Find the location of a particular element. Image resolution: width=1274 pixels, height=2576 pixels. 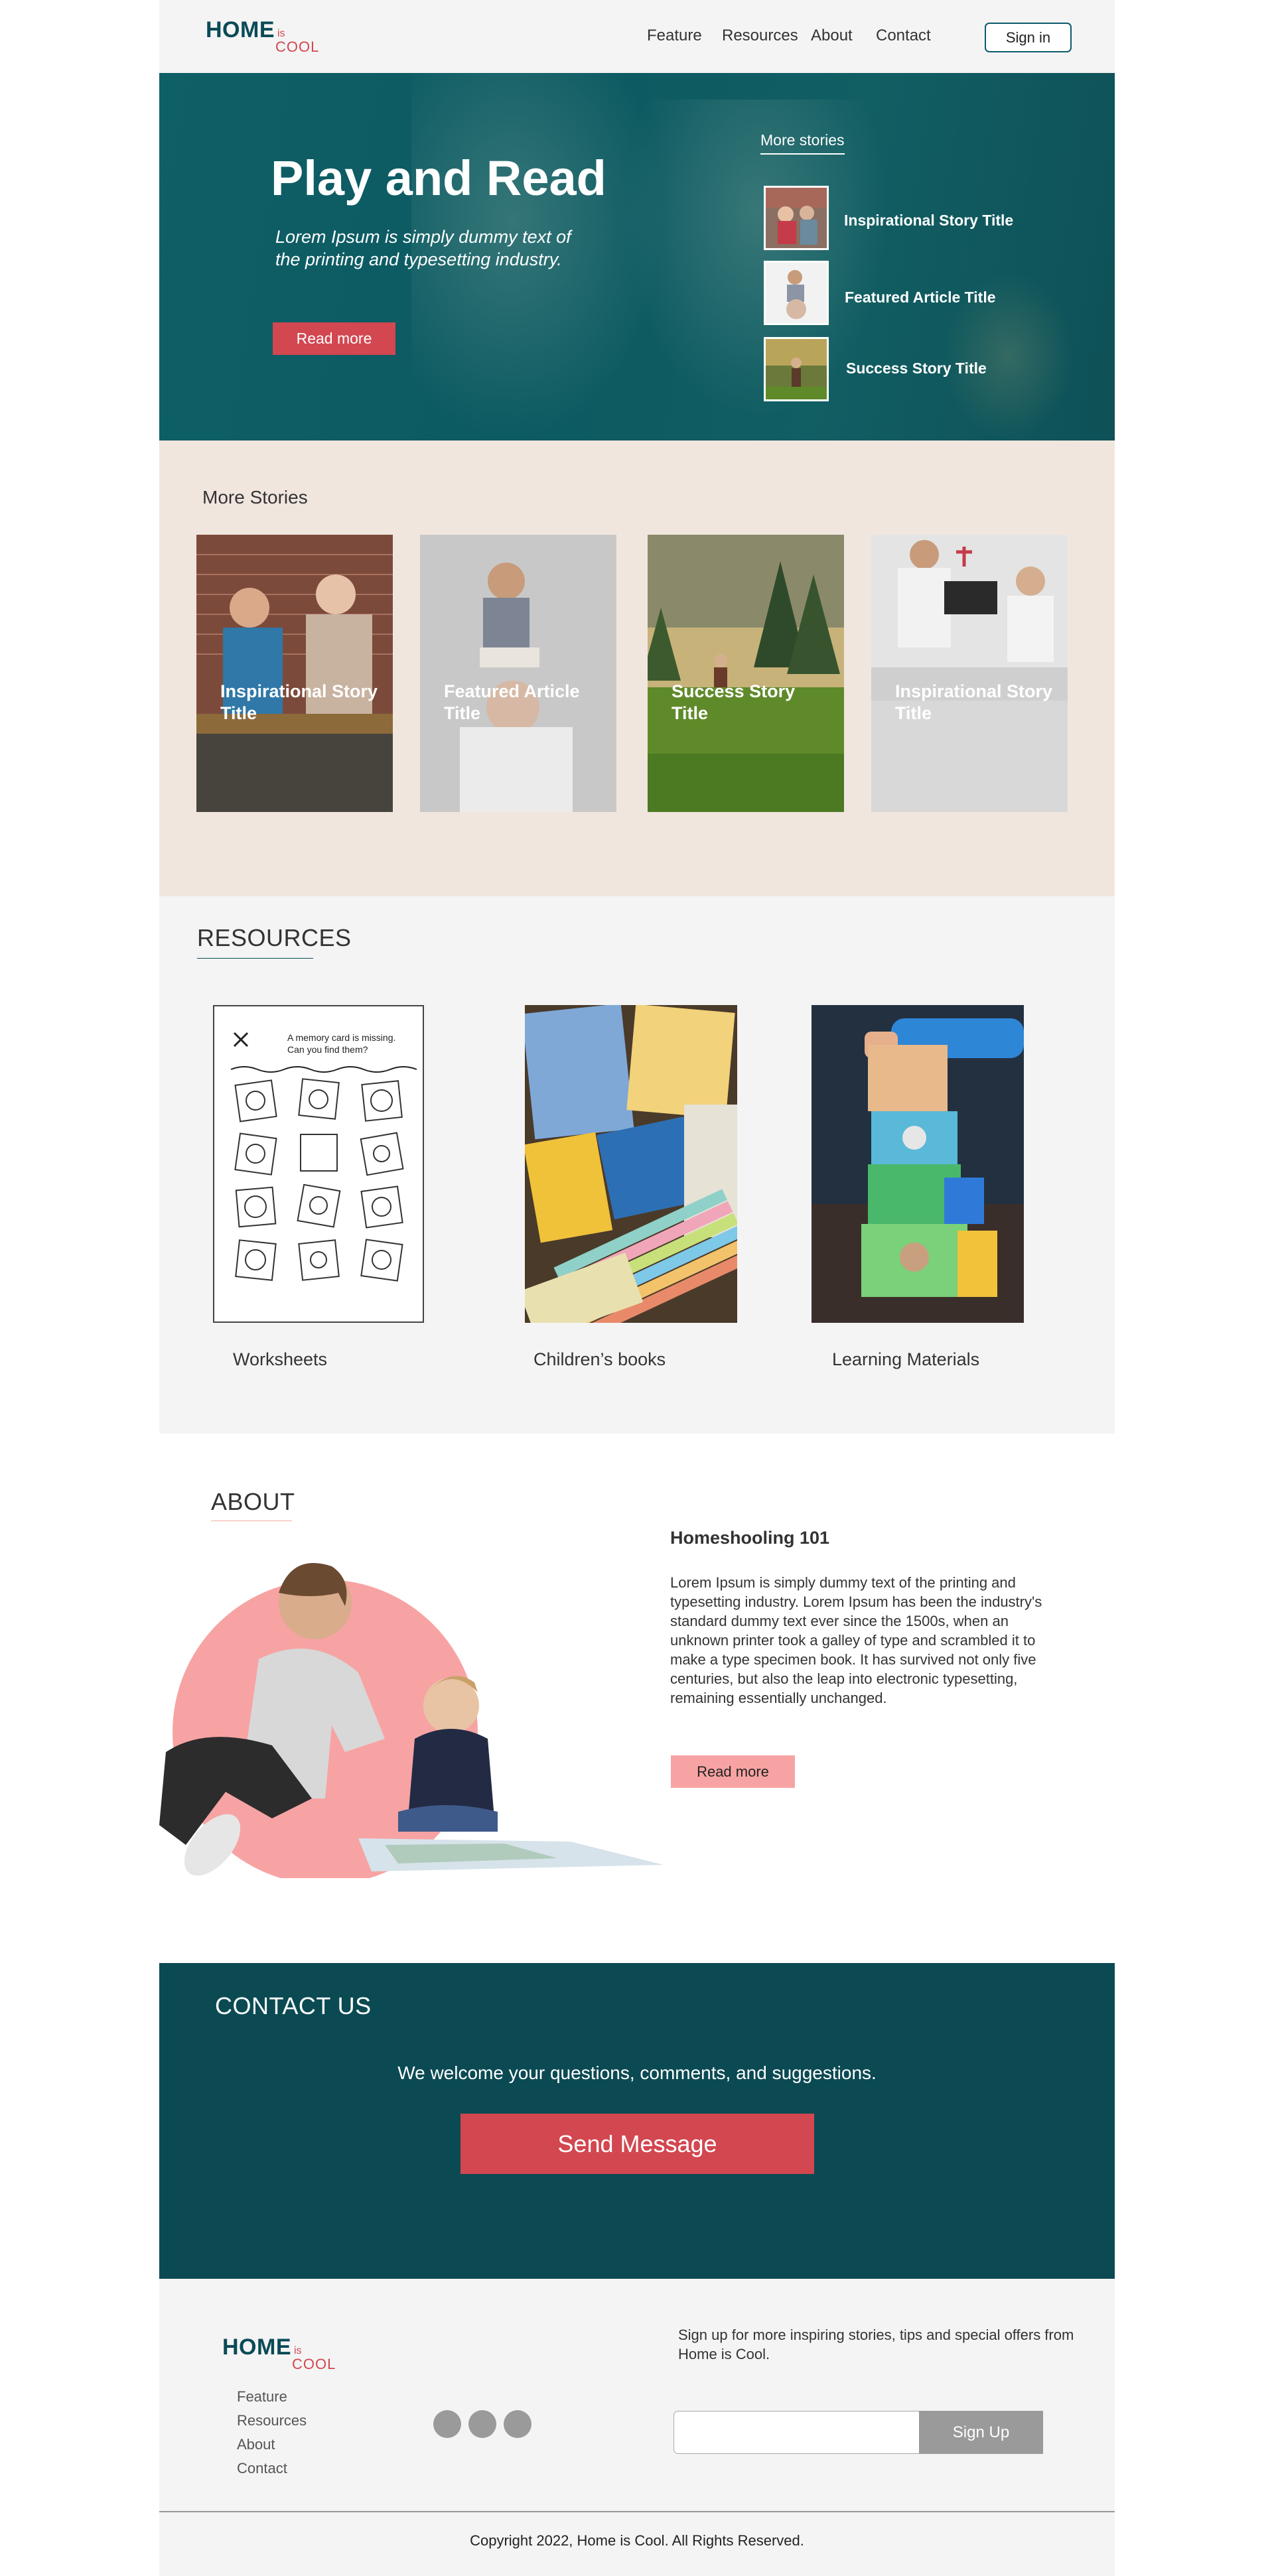

hero-read-more-button: Read more is located at coordinates (334, 338).